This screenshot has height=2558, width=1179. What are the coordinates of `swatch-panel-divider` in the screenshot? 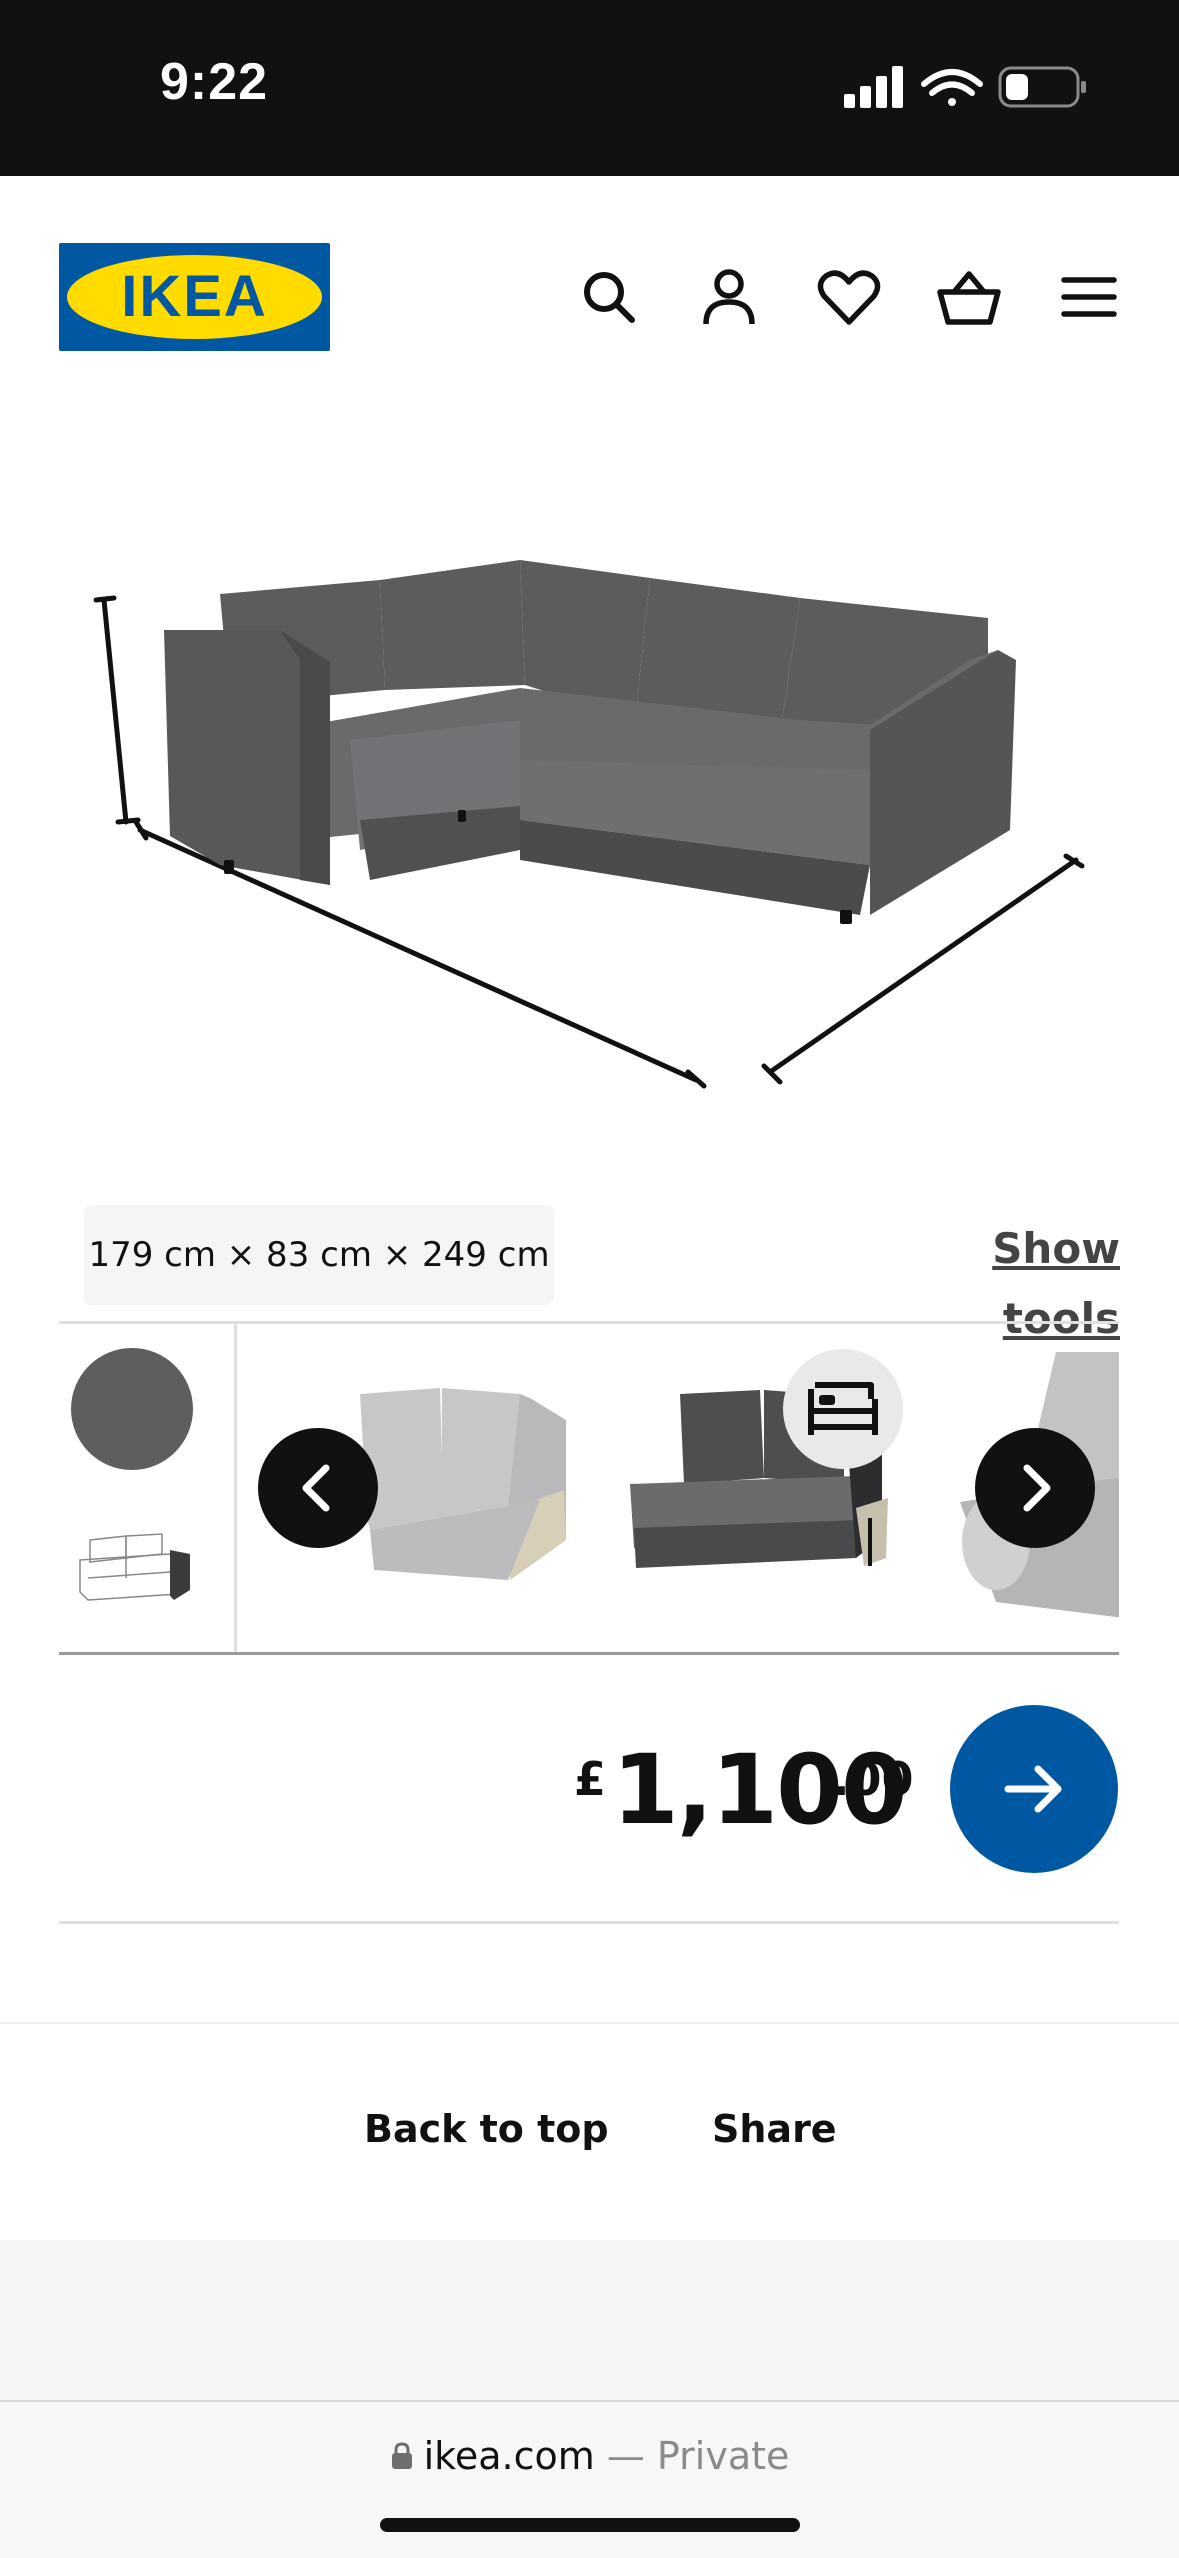 It's located at (235, 1489).